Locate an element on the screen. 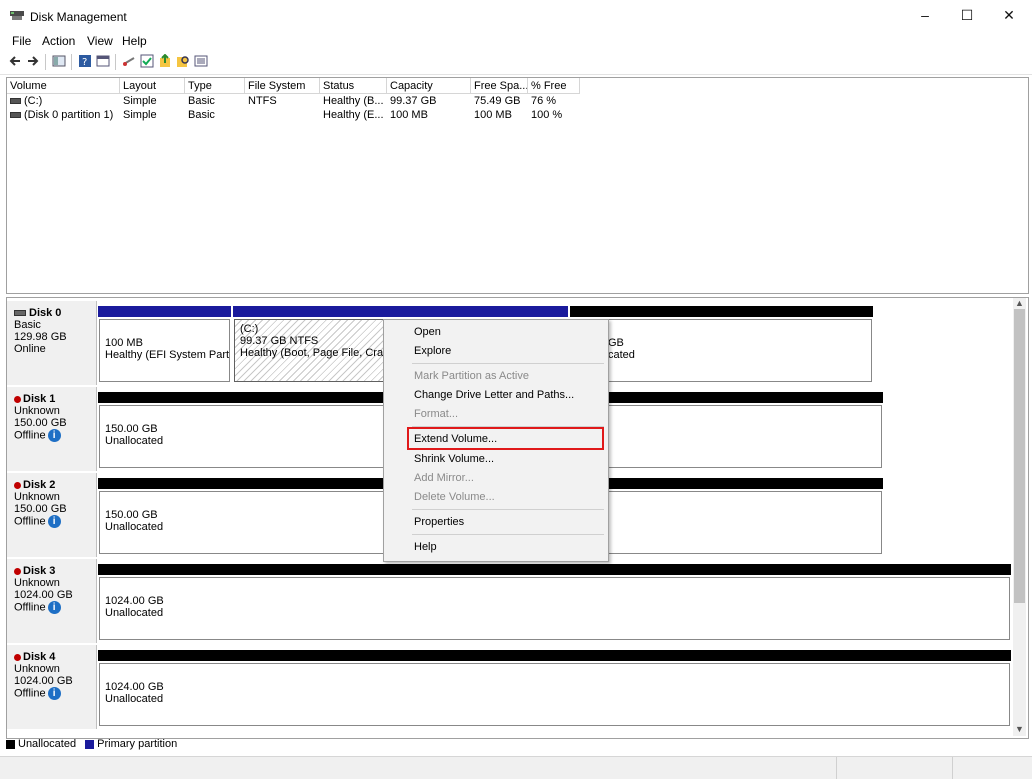 Image resolution: width=1032 pixels, height=779 pixels. col-volume: Volume is located at coordinates (63, 86).